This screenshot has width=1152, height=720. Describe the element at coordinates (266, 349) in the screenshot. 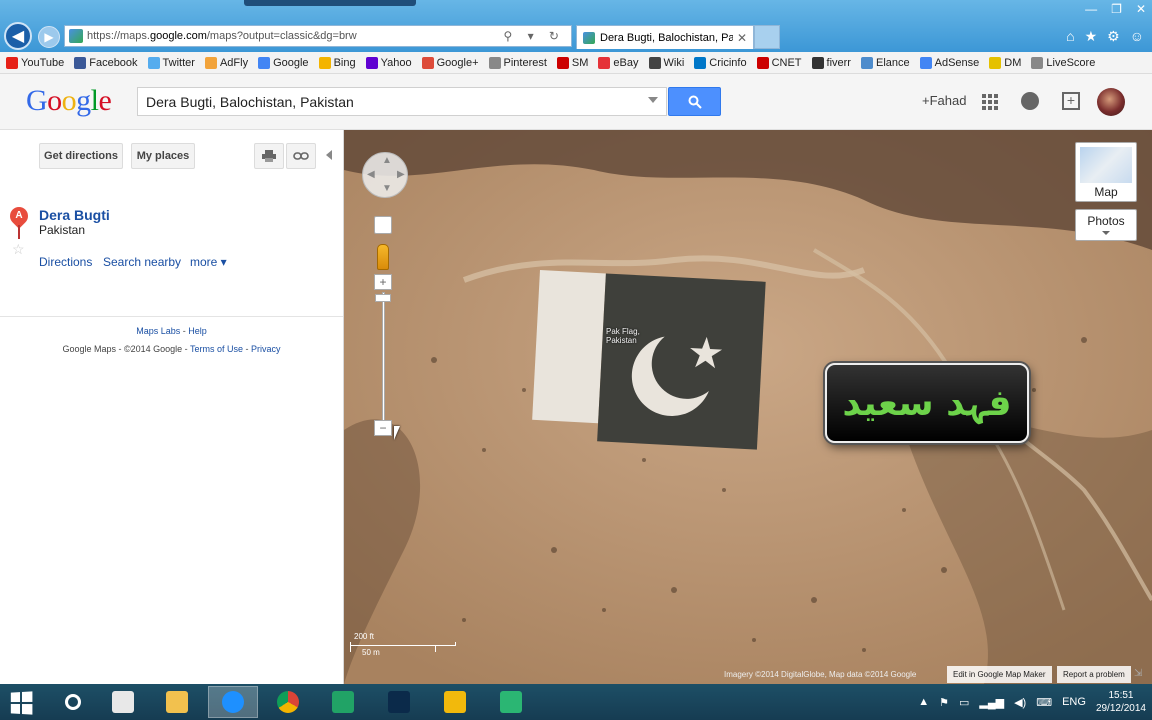

I see `privacy-link: Privacy` at that location.